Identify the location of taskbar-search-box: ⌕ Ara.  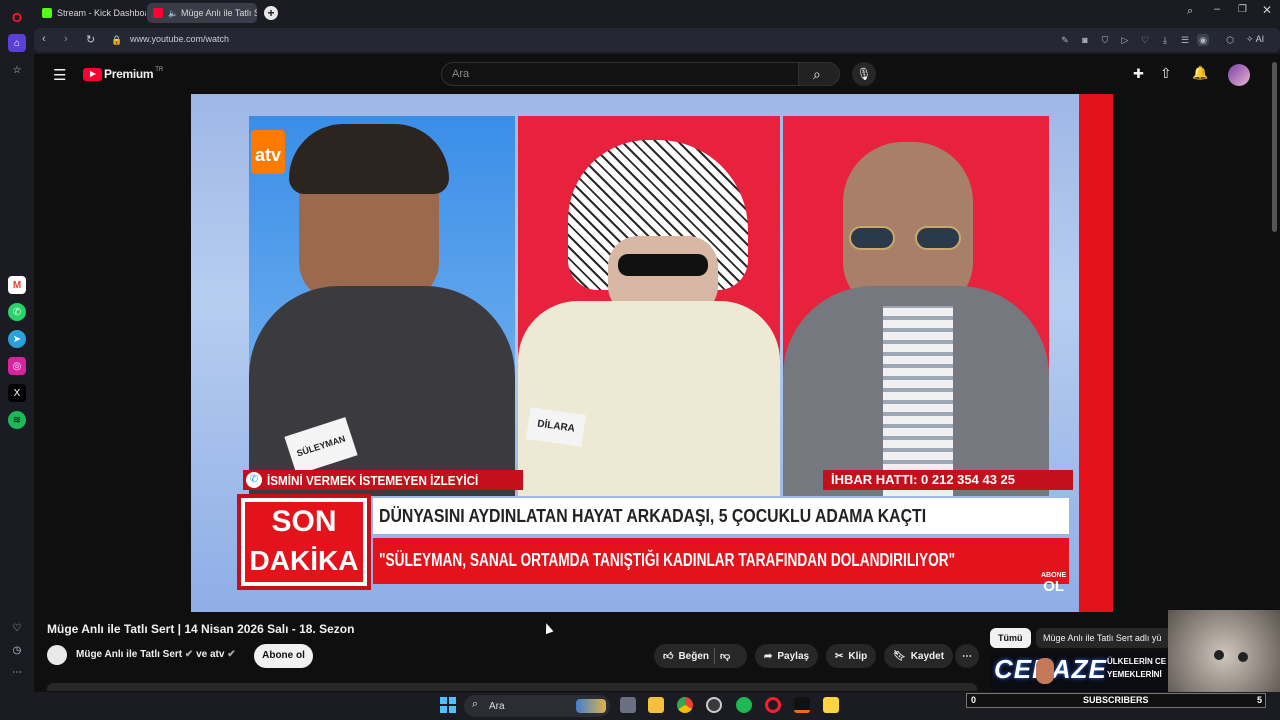
(537, 706).